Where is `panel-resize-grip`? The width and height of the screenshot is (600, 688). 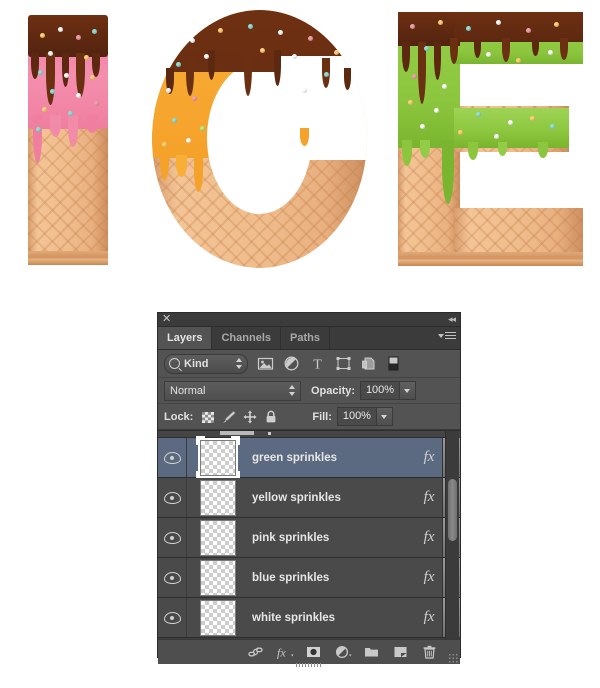 panel-resize-grip is located at coordinates (453, 658).